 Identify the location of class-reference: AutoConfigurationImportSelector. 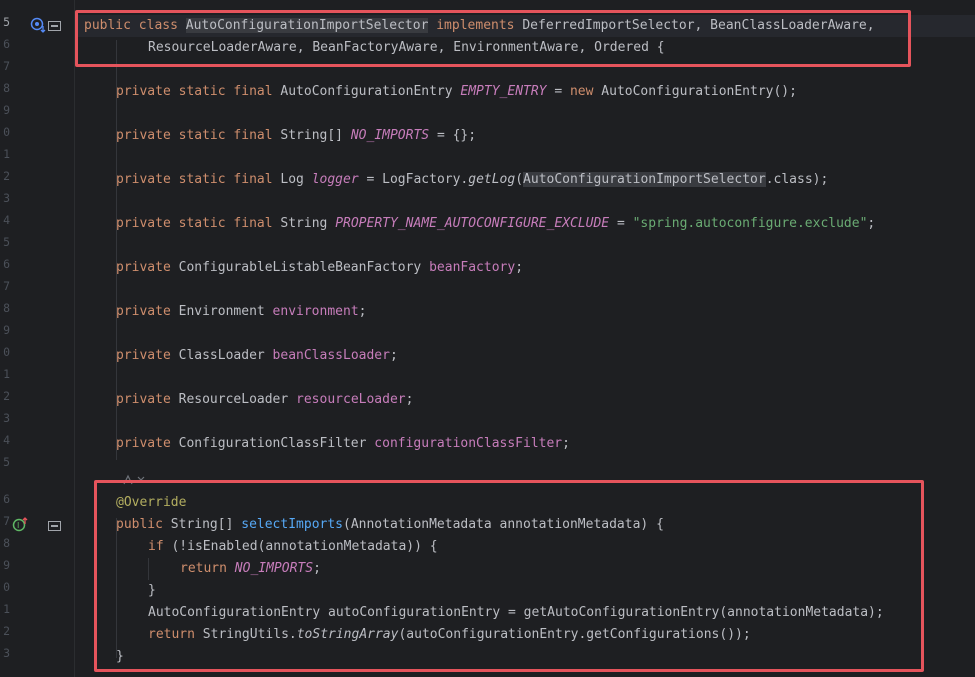
(644, 179).